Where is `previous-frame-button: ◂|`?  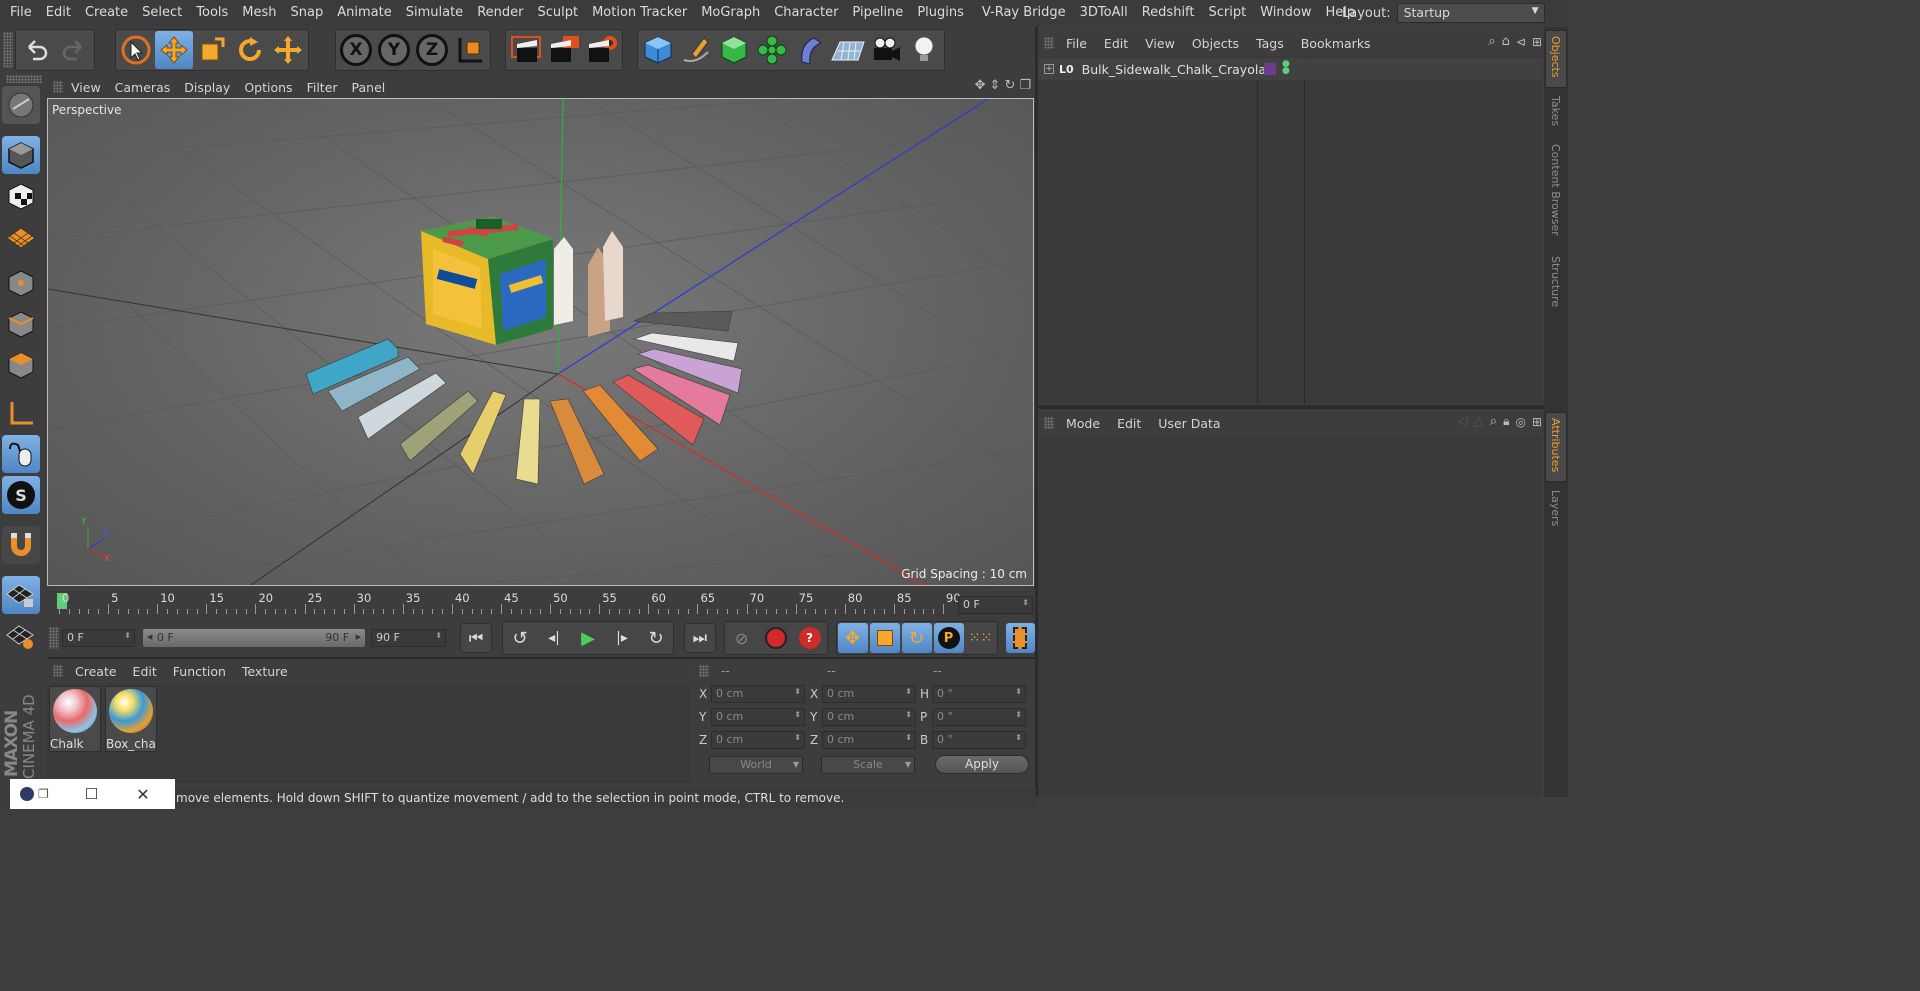 previous-frame-button: ◂| is located at coordinates (554, 638).